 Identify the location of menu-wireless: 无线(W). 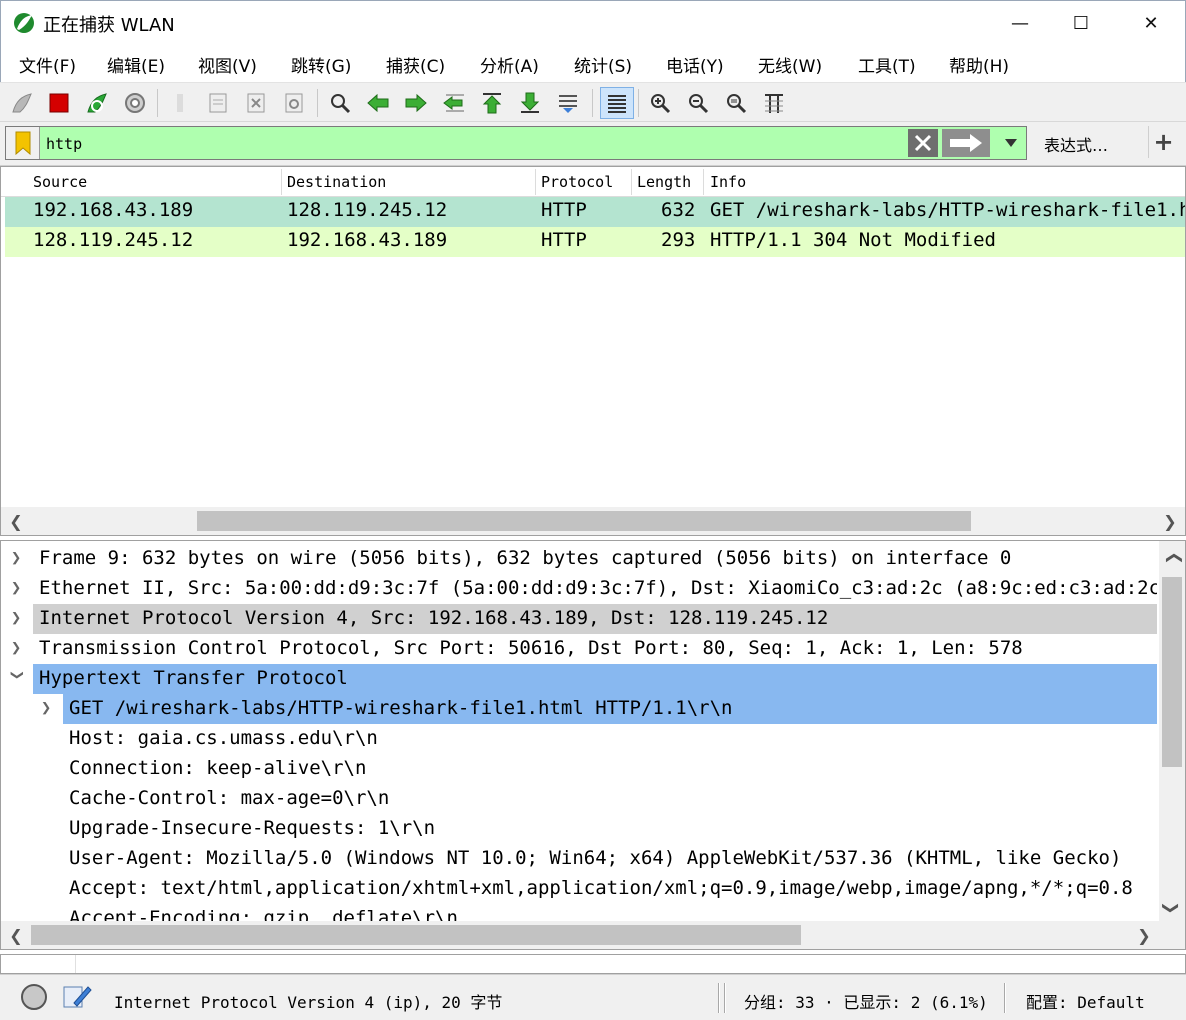
(790, 64).